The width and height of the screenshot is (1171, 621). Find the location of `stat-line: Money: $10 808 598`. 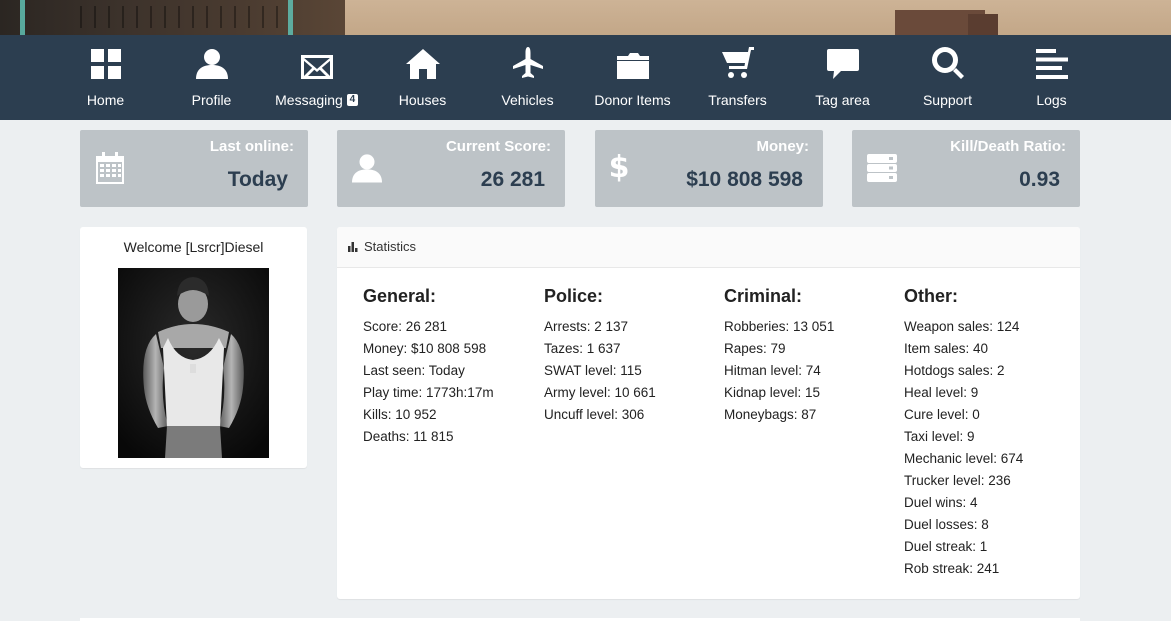

stat-line: Money: $10 808 598 is located at coordinates (425, 348).